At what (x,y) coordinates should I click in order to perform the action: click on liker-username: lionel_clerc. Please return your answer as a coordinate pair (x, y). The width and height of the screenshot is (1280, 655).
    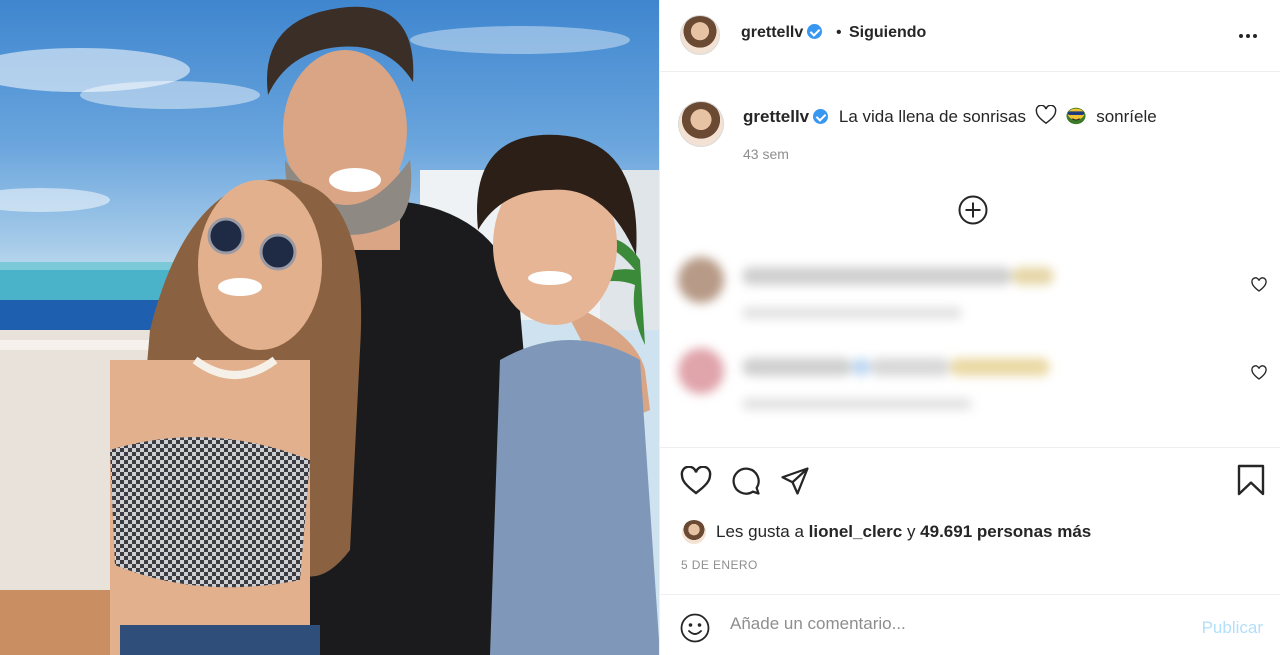
    Looking at the image, I should click on (856, 531).